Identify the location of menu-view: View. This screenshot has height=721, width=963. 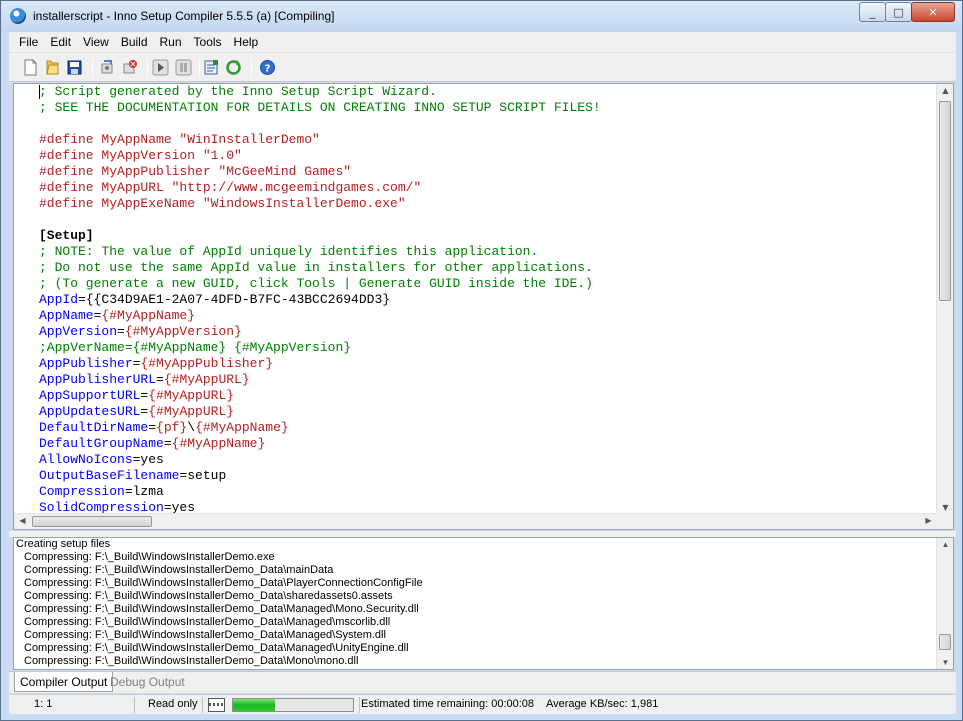
(96, 42).